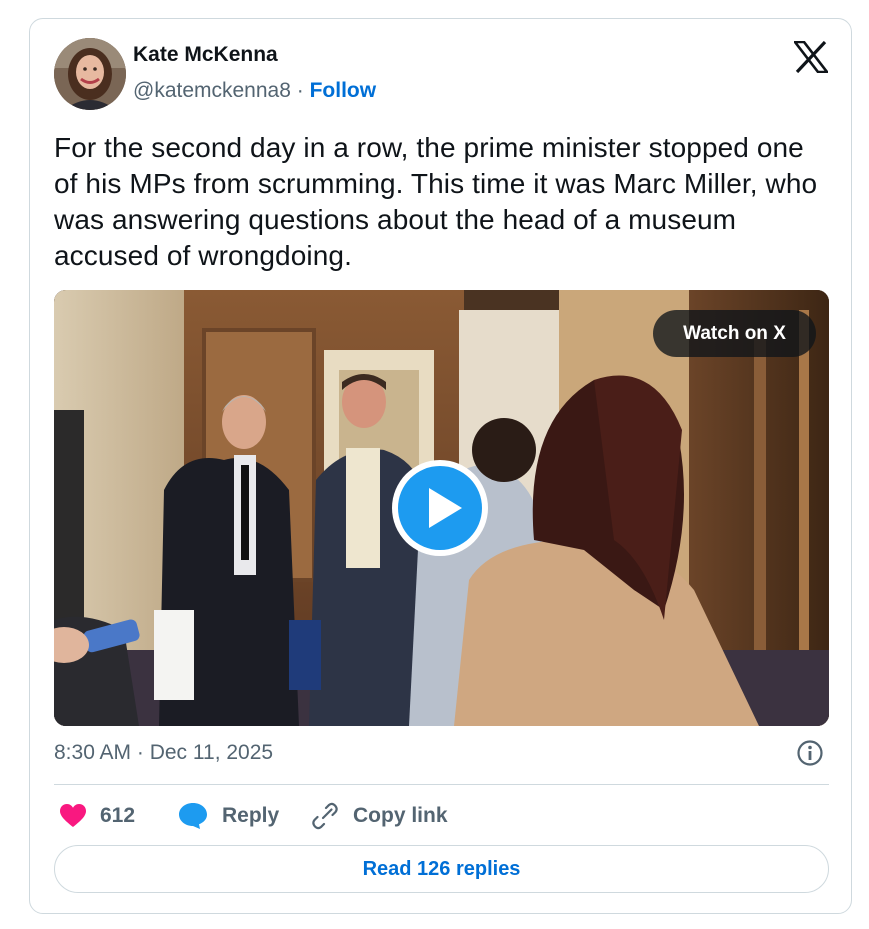 Image resolution: width=869 pixels, height=929 pixels. What do you see at coordinates (343, 90) in the screenshot?
I see `follow-button: Follow` at bounding box center [343, 90].